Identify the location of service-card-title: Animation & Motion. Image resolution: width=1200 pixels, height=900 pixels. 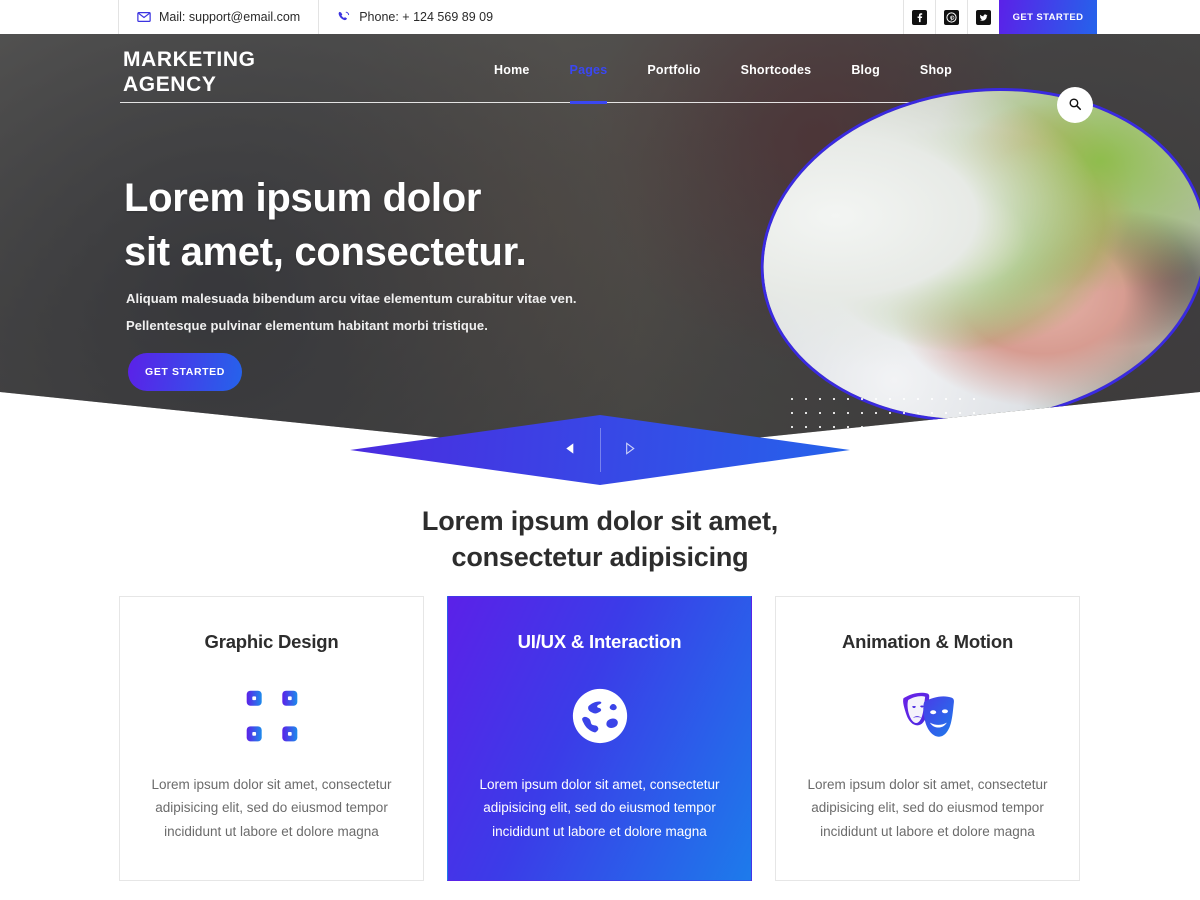
(927, 641).